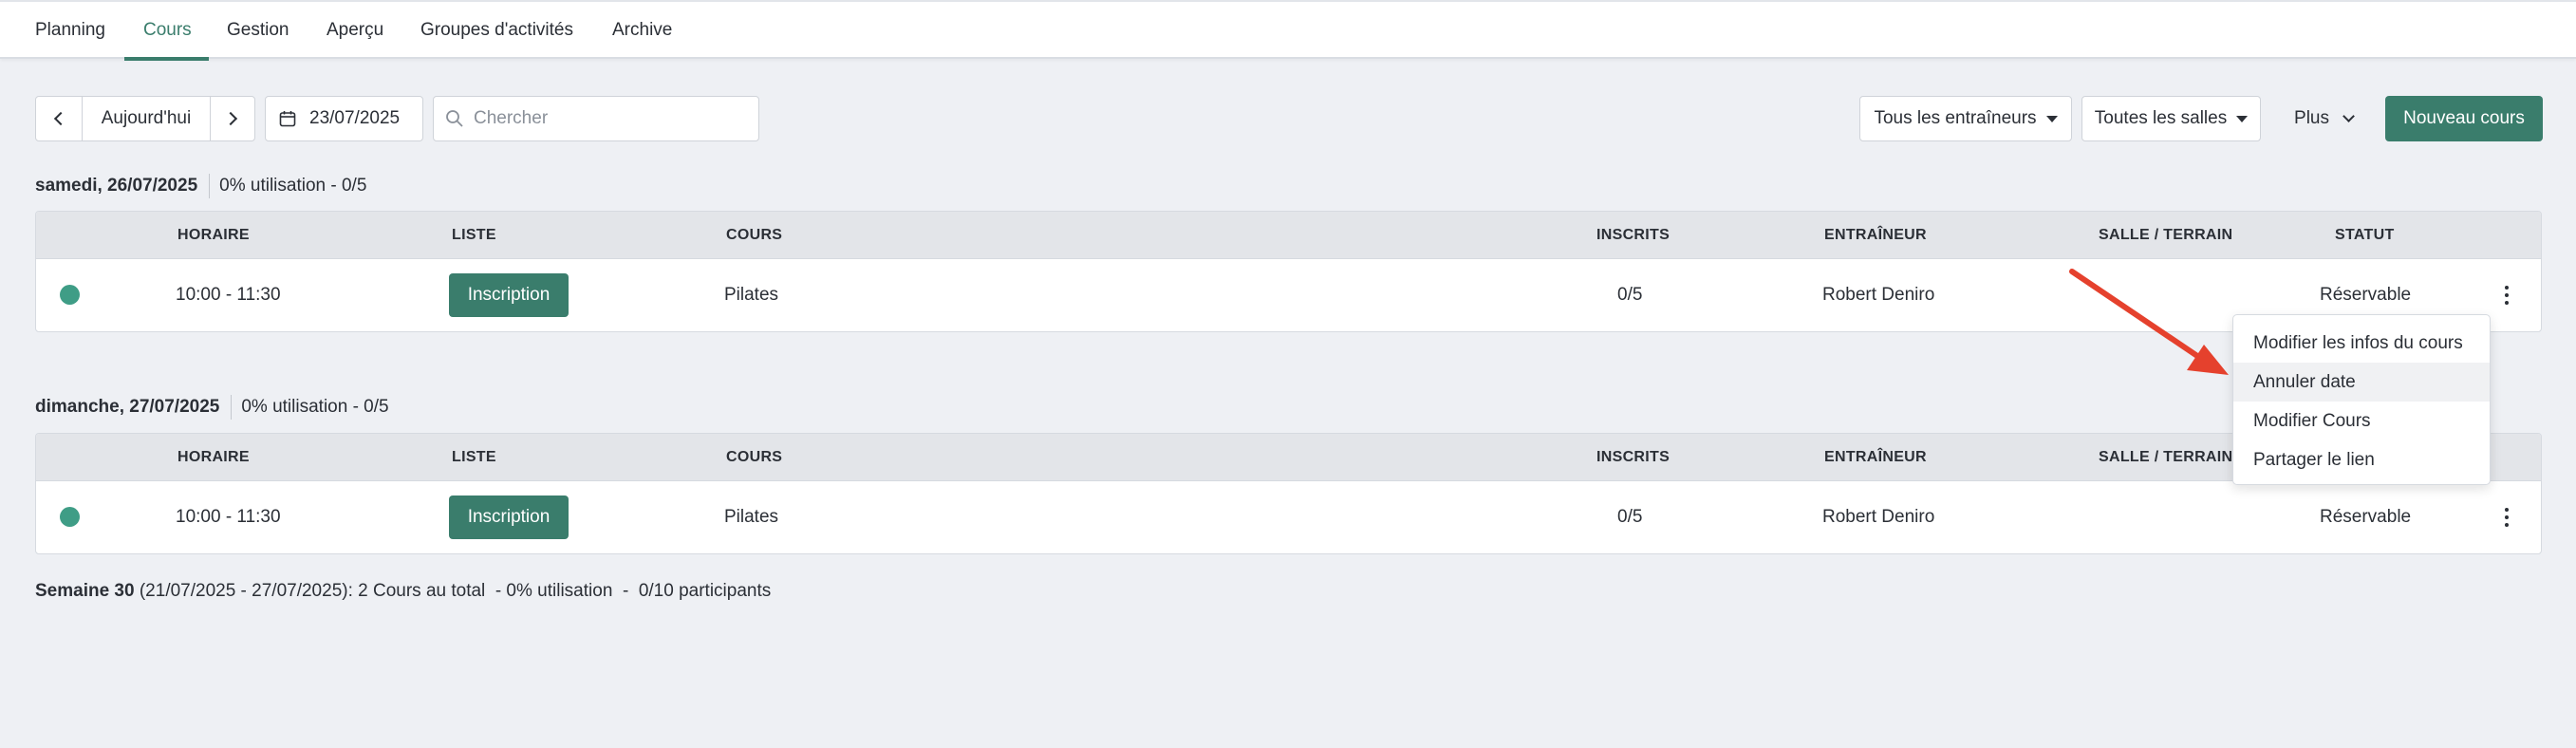  I want to click on trainers-filter-label: Tous les entraîneurs, so click(1955, 118).